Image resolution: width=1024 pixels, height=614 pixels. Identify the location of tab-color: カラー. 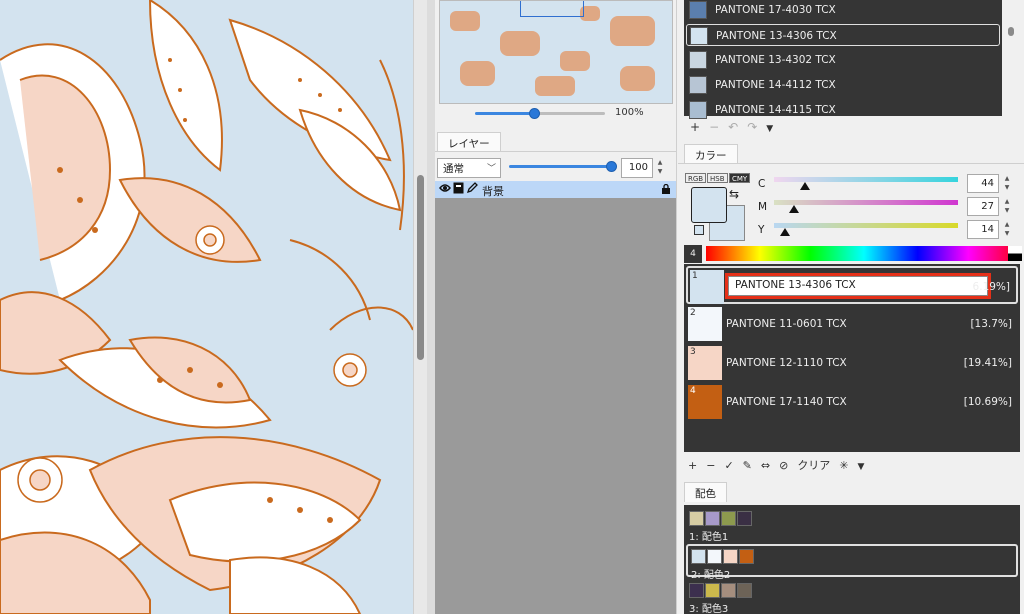
(711, 154).